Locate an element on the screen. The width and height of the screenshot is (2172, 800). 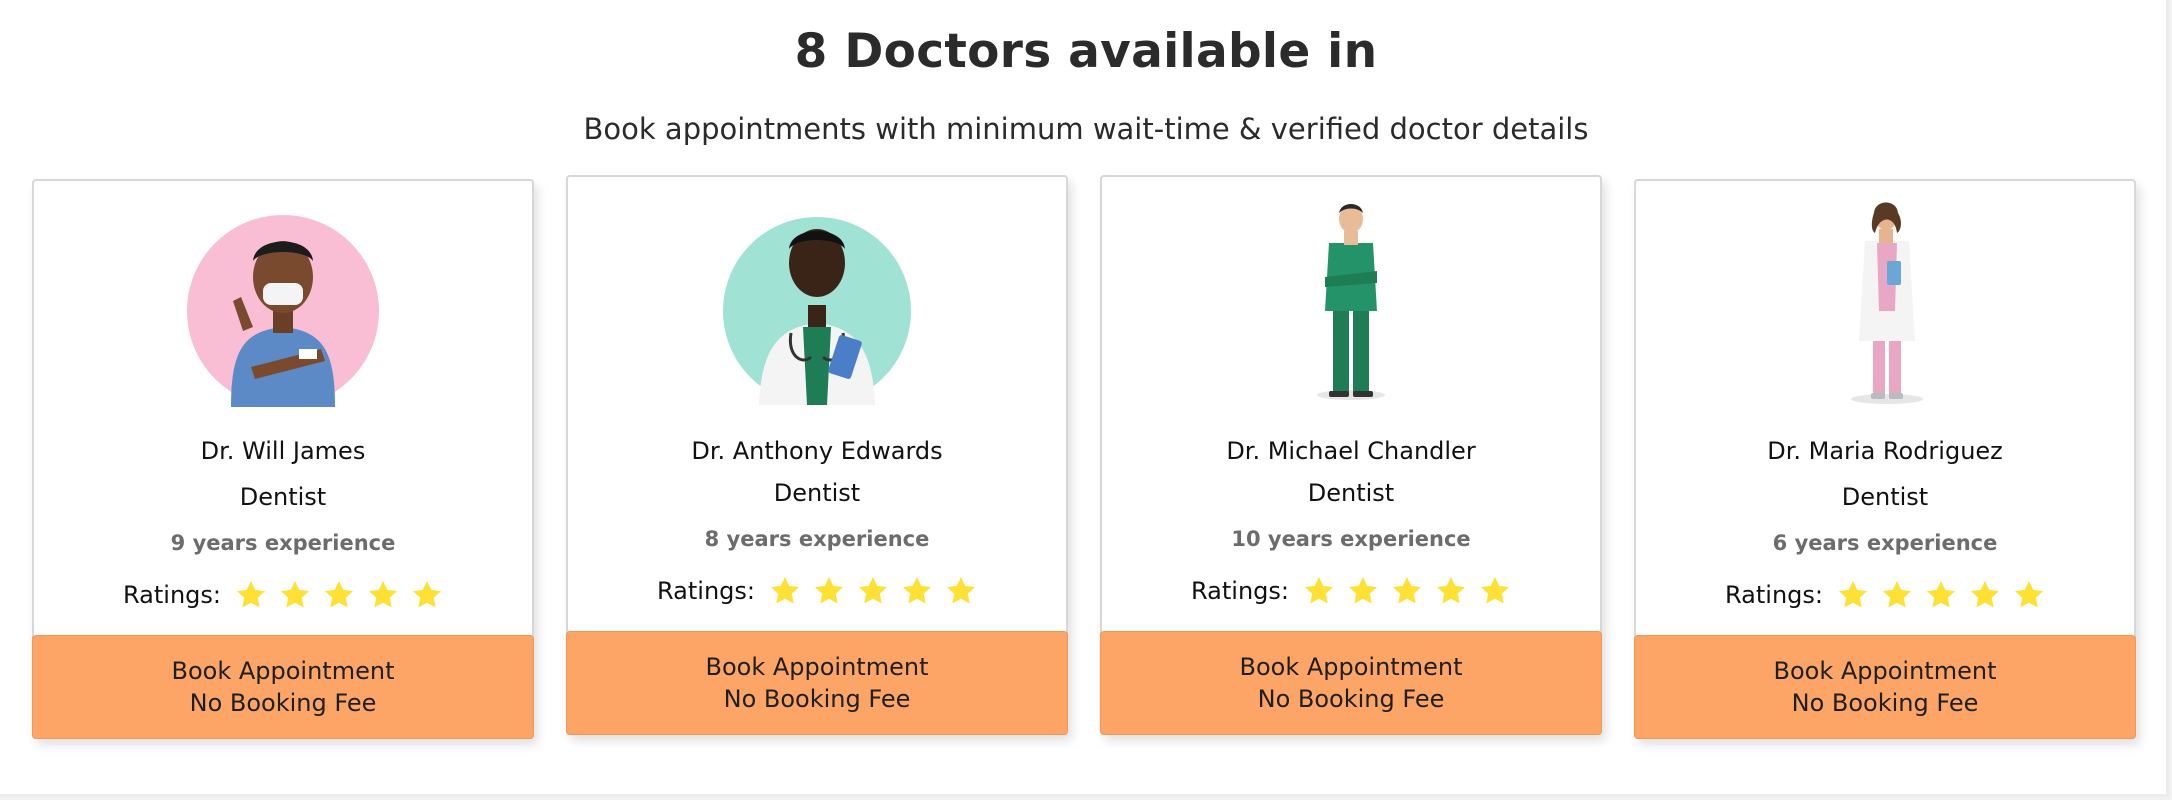
doctor-experience: 8 years experience is located at coordinates (817, 539).